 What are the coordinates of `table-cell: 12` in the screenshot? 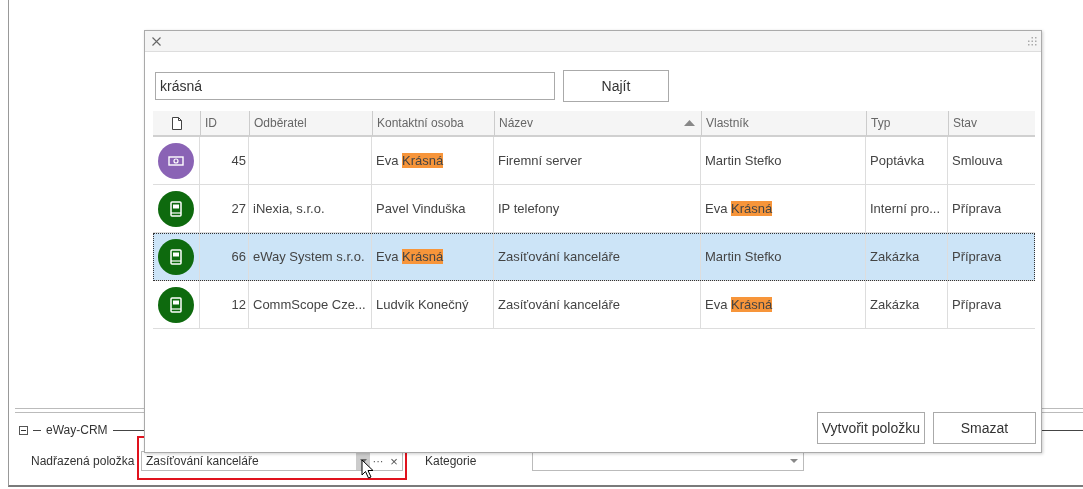 It's located at (238, 304).